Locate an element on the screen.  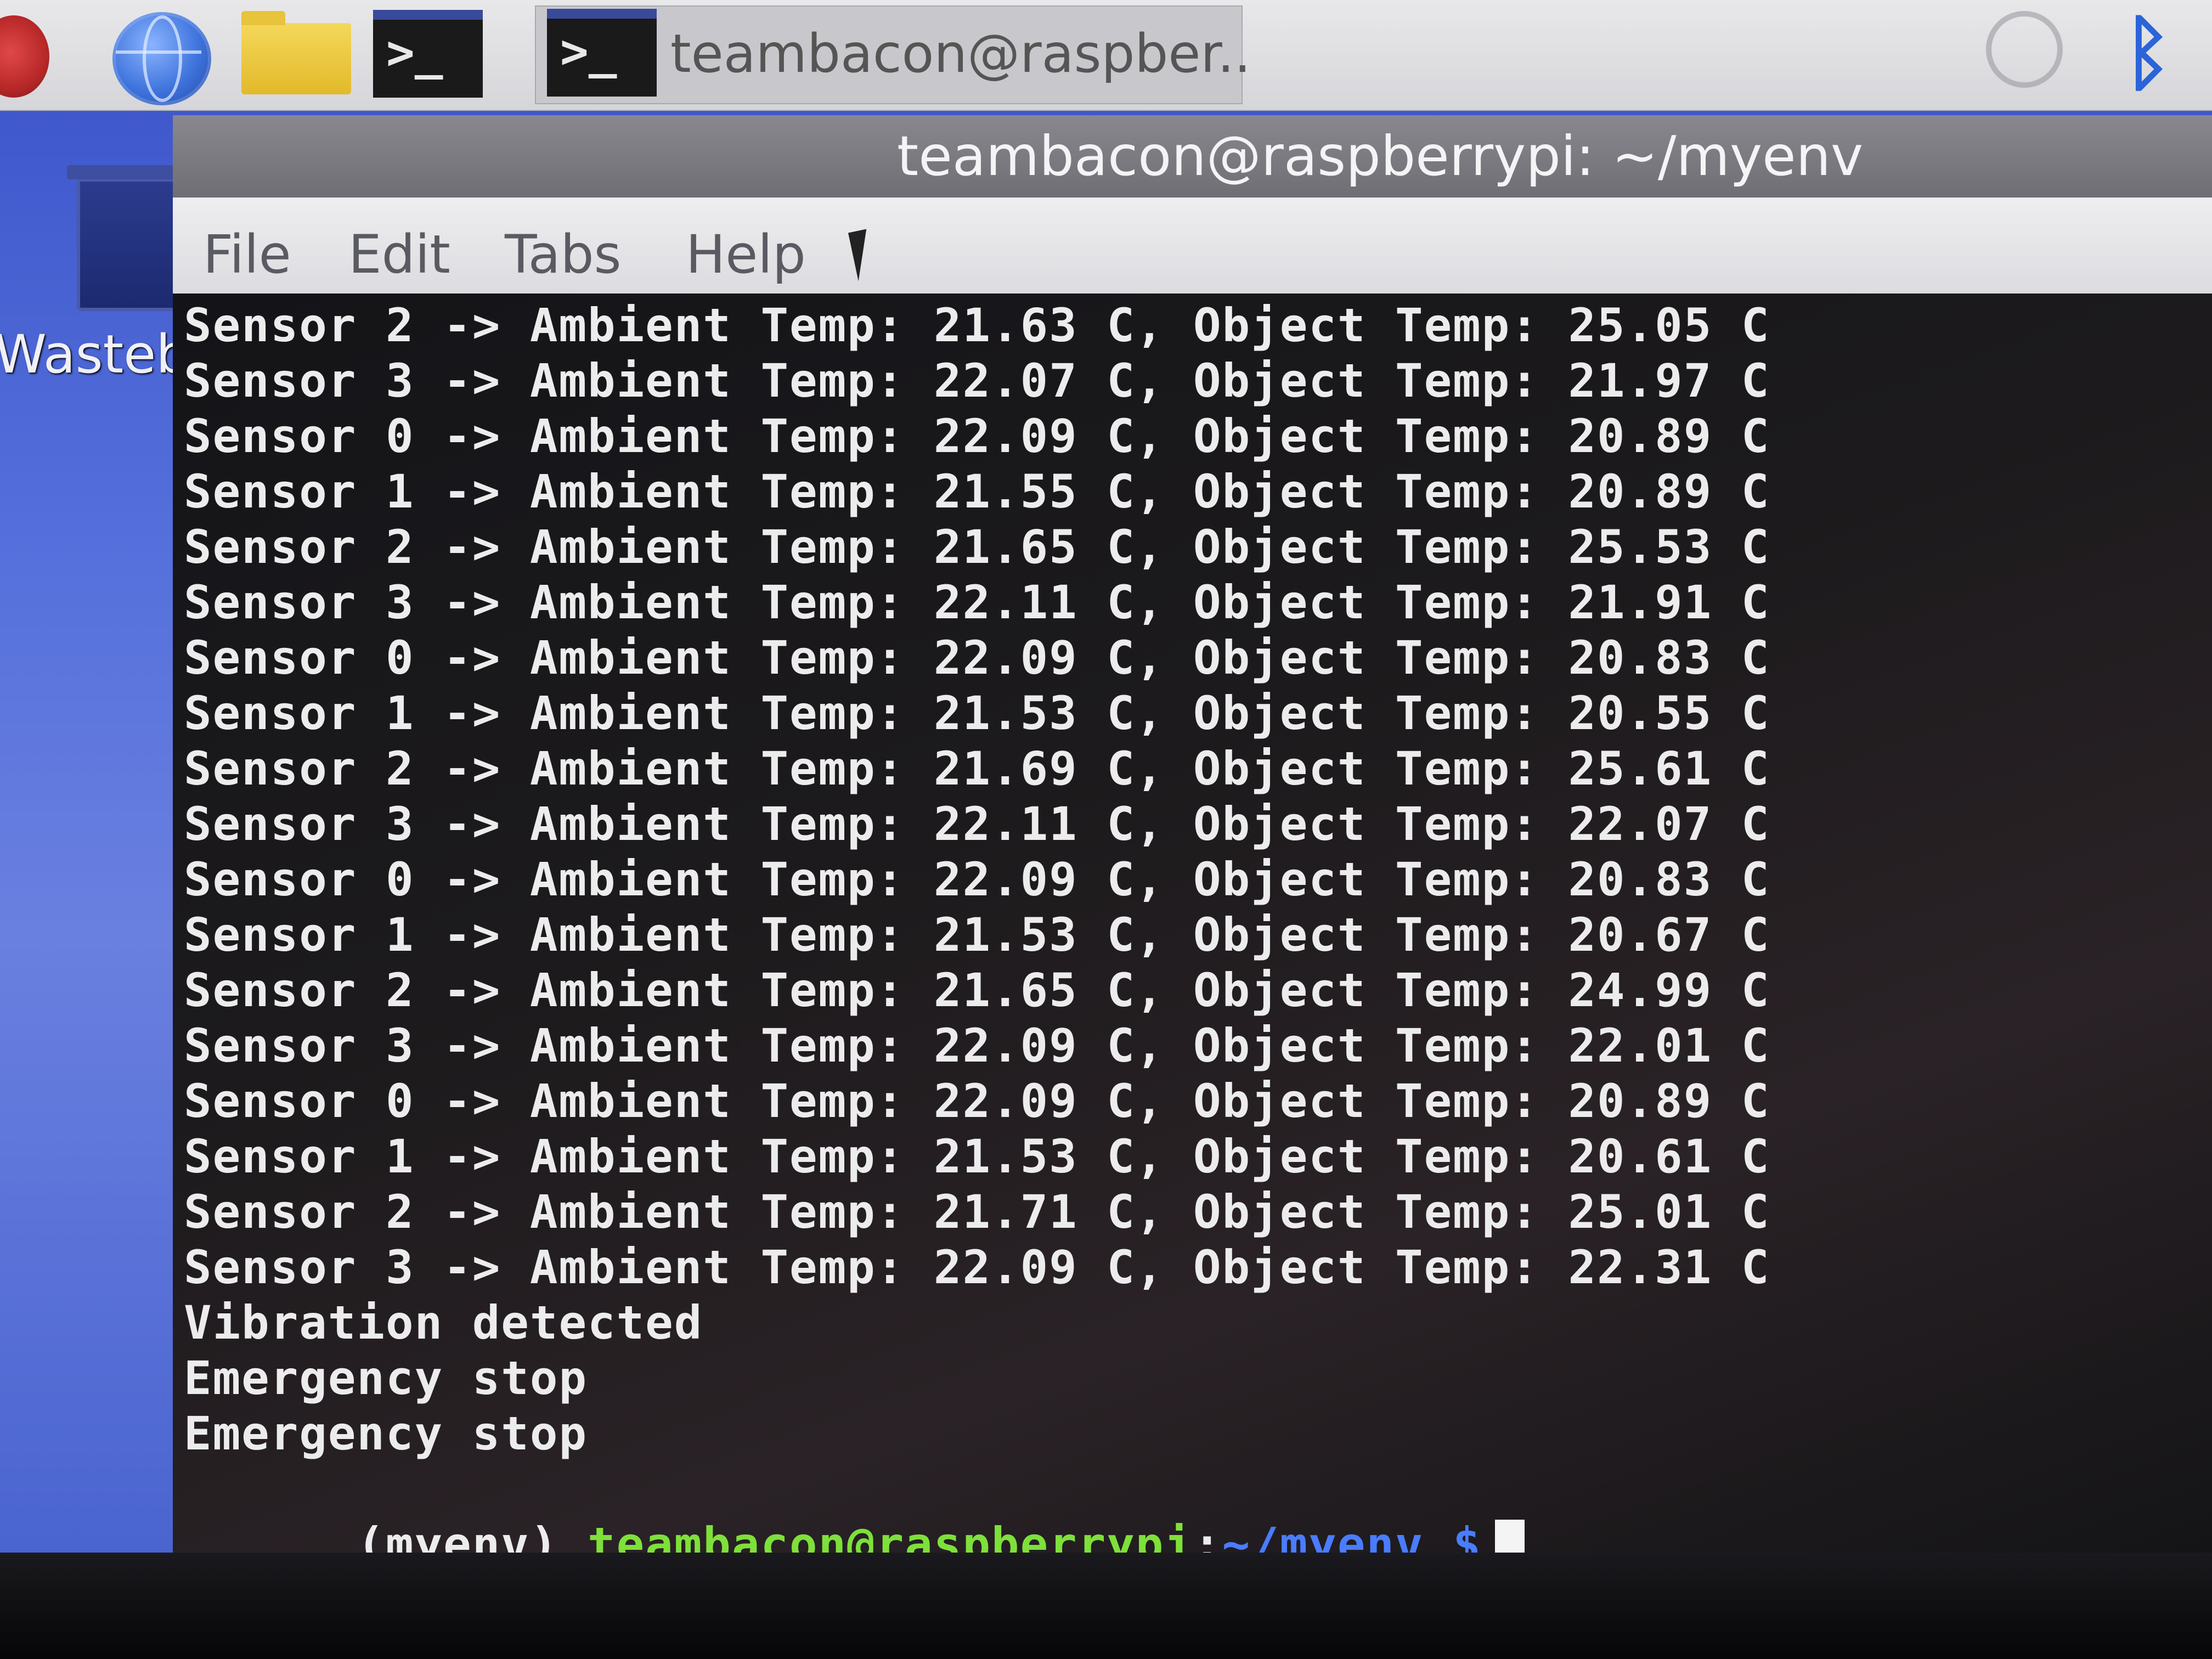
wastebasket-label: Wasteb is located at coordinates (94, 355).